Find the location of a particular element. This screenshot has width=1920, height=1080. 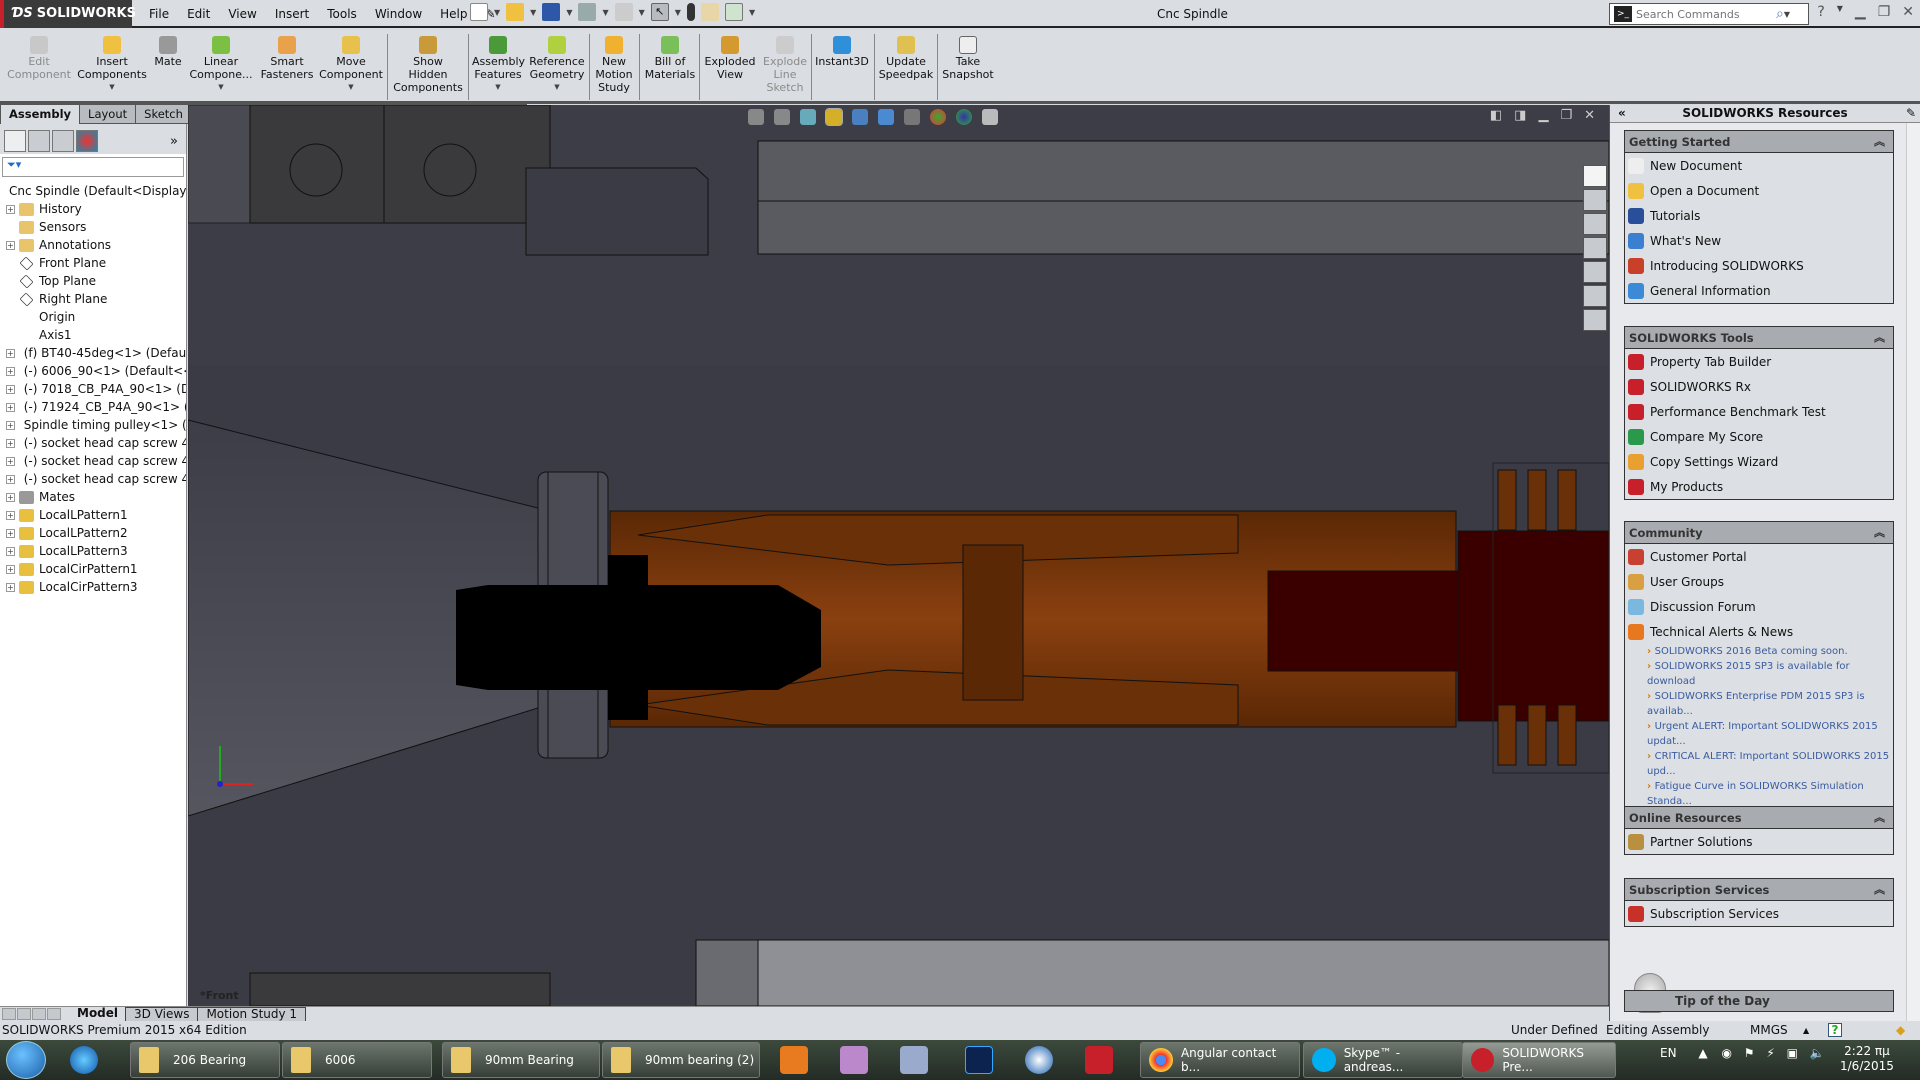

tree-item: + Spindle timing pulley<1> (4 is located at coordinates (93, 425).